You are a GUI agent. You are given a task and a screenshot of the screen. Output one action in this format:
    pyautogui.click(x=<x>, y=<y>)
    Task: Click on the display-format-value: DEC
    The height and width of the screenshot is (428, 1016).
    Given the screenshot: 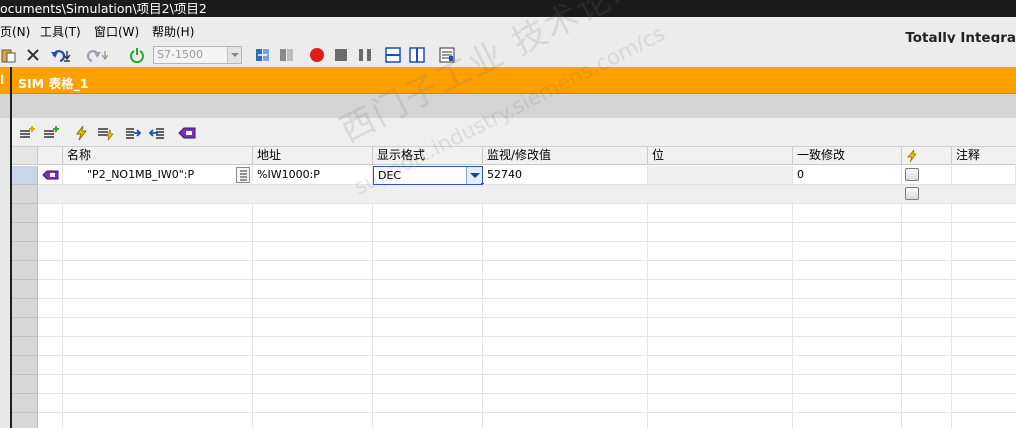 What is the action you would take?
    pyautogui.click(x=390, y=175)
    